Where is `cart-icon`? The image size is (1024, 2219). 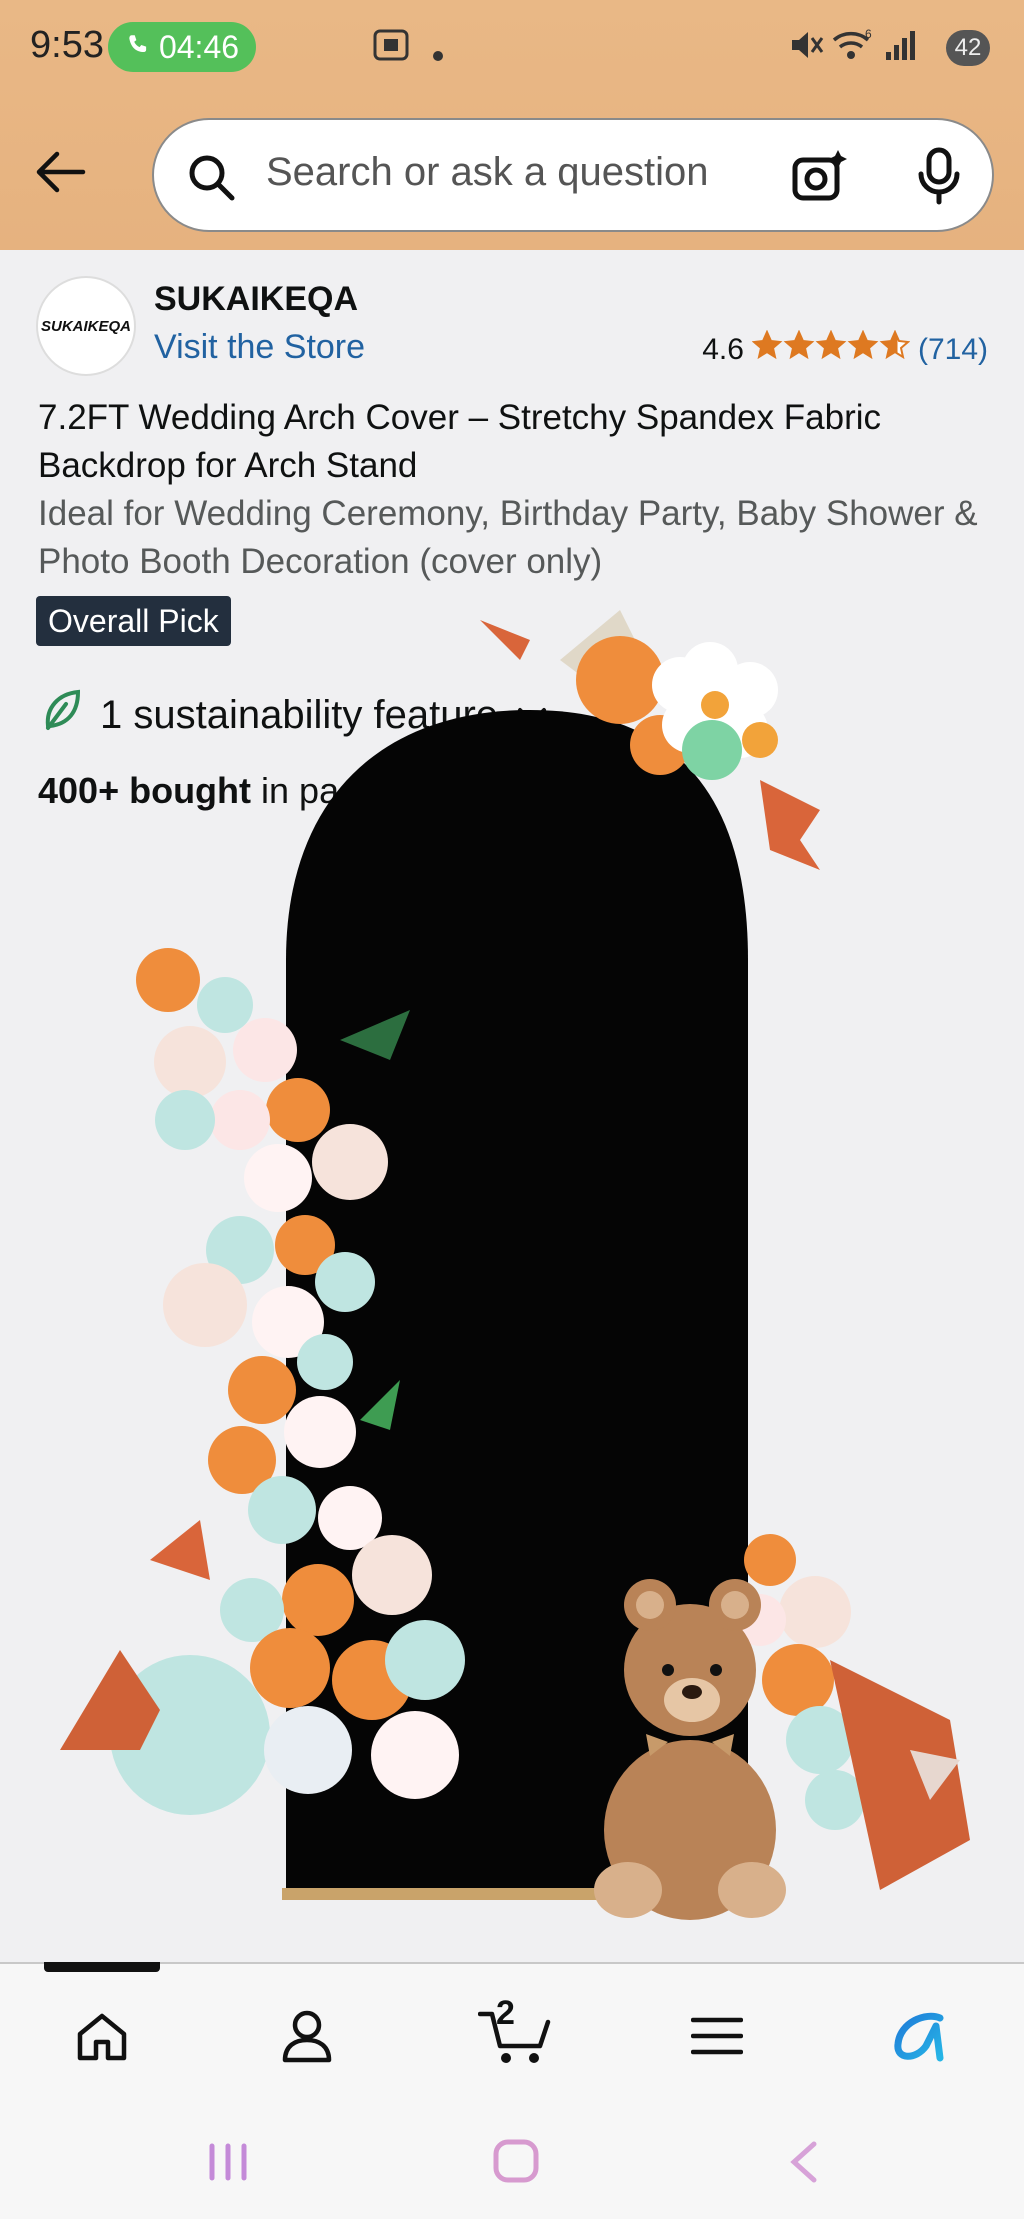 cart-icon is located at coordinates (514, 2037).